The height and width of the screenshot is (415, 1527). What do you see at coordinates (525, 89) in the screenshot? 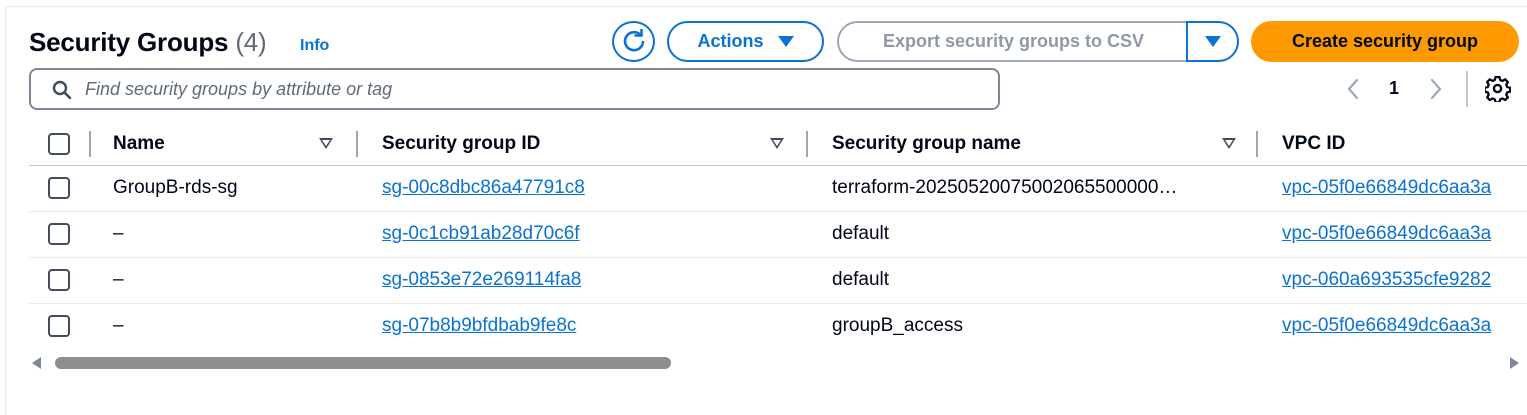
I see `search-input` at bounding box center [525, 89].